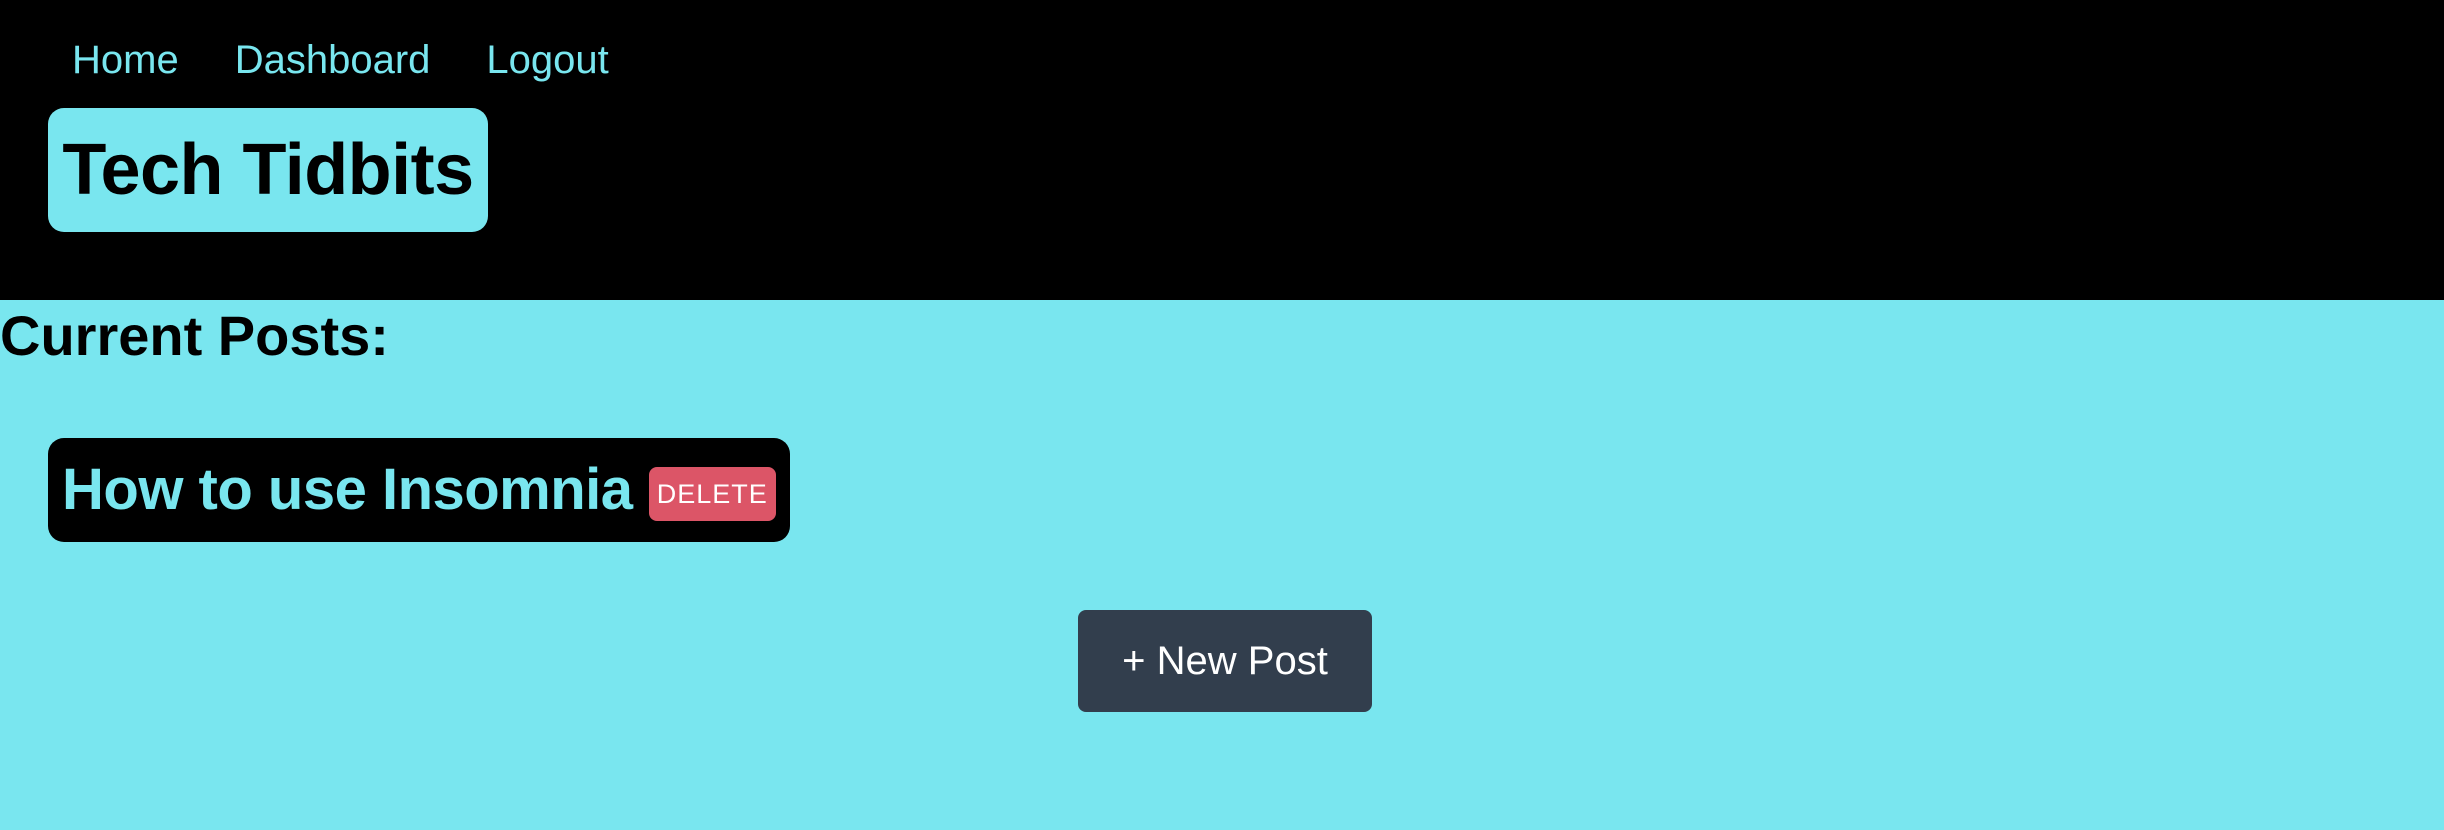 This screenshot has height=830, width=2444. I want to click on section-title: Current Posts:, so click(194, 335).